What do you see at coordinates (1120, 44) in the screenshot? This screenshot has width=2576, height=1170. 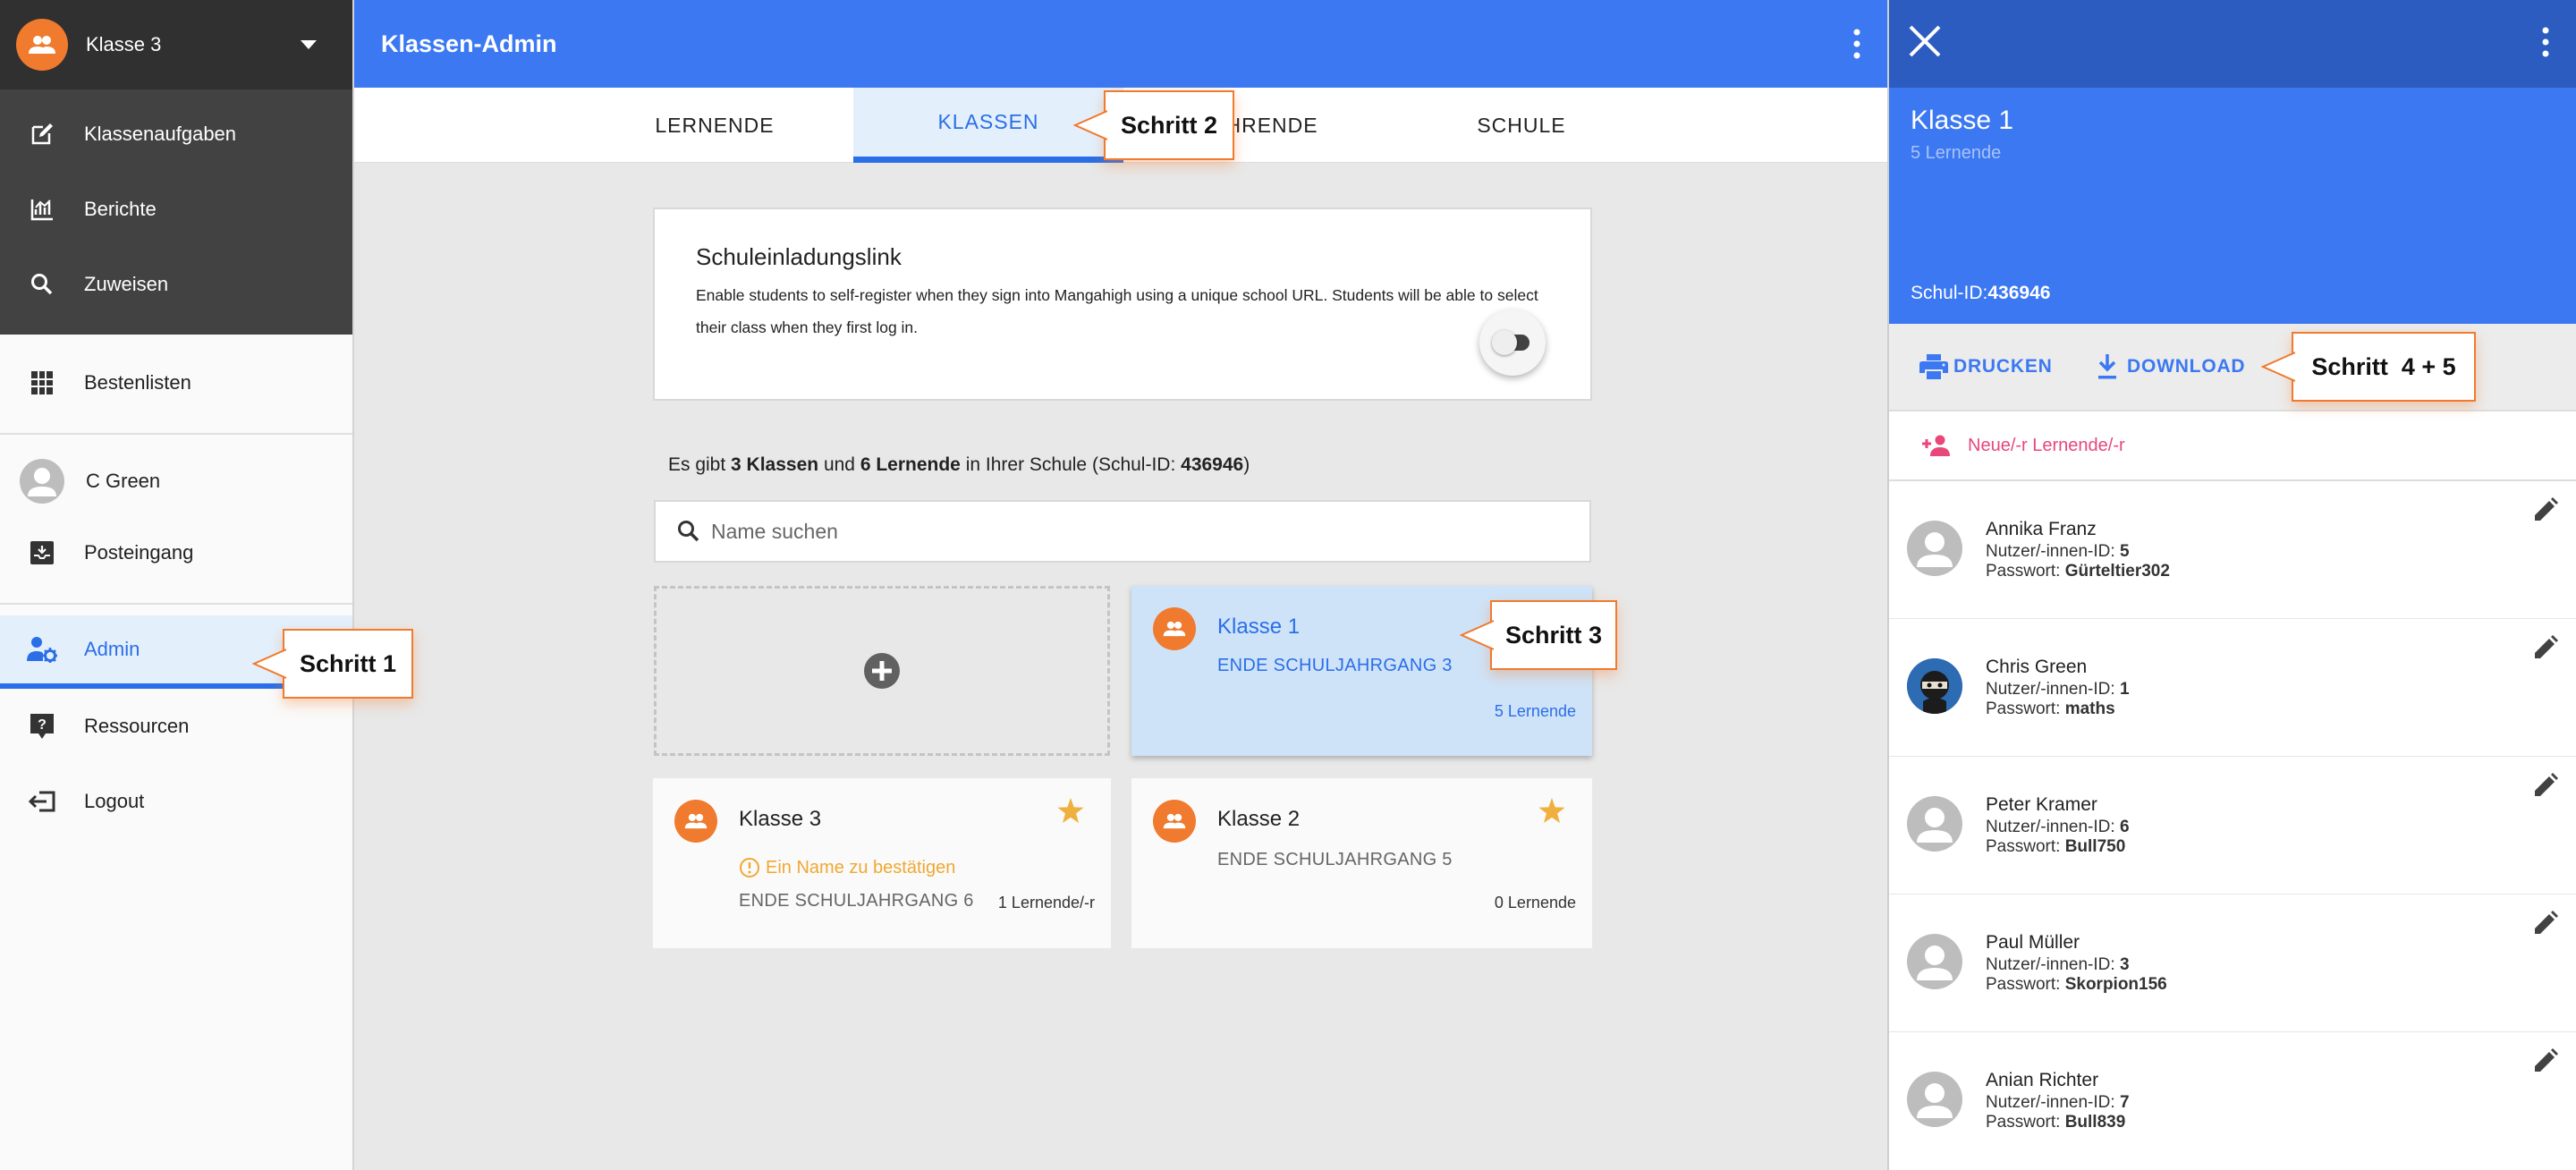 I see `app-bar: Klassen-Admin` at bounding box center [1120, 44].